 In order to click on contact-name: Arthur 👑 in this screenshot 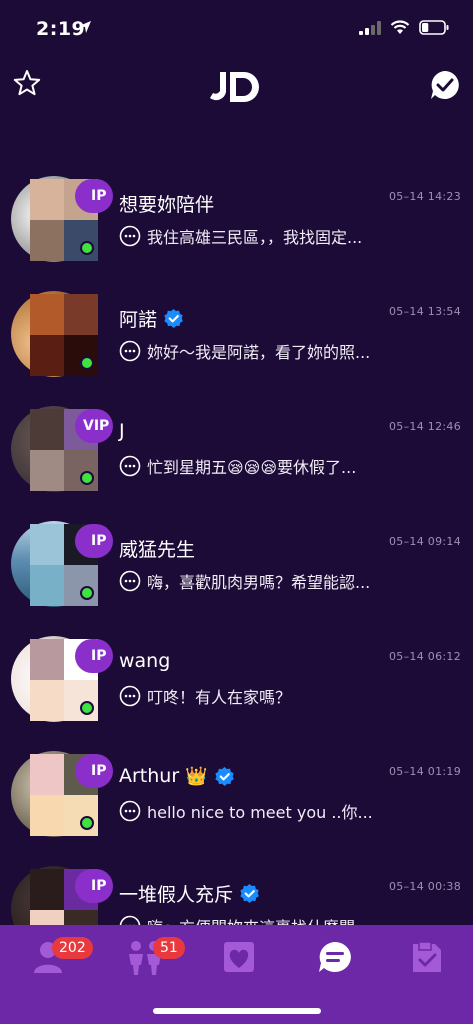, I will do `click(177, 776)`.